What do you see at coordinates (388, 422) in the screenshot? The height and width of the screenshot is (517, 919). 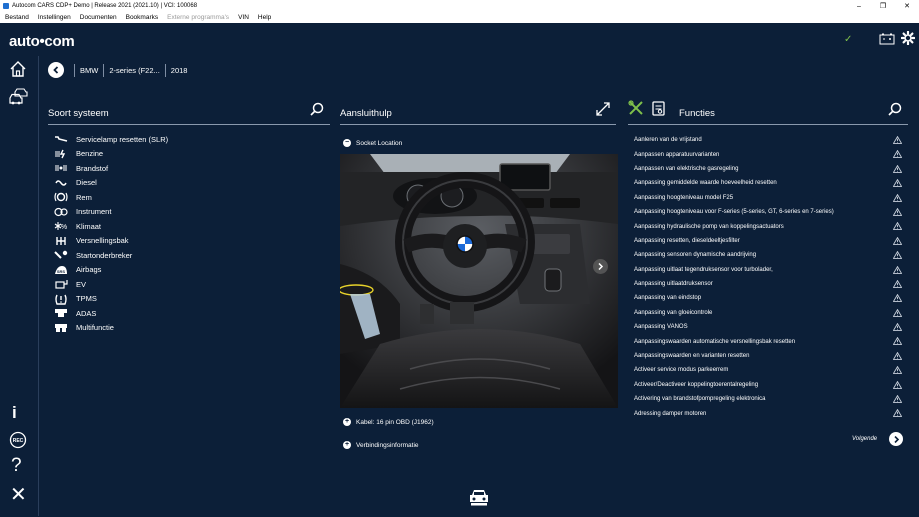 I see `cable-toggle: + Kabel: 16 pin OBD (J1962)` at bounding box center [388, 422].